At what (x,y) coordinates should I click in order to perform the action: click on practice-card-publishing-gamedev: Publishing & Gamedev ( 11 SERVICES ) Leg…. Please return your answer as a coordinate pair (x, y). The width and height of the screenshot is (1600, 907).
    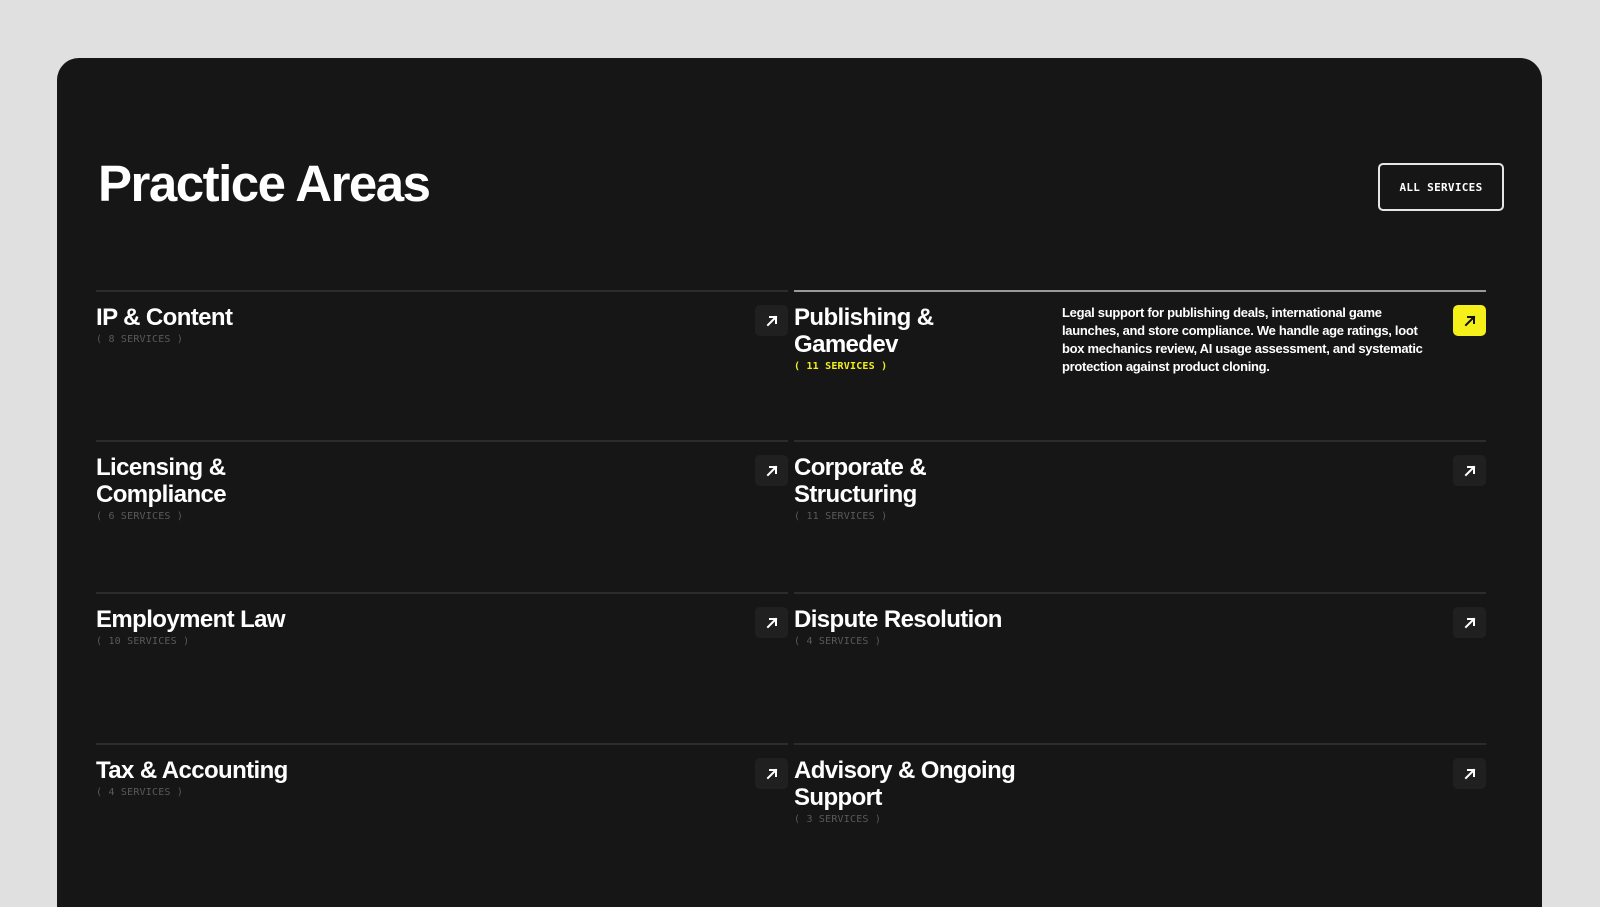
    Looking at the image, I should click on (1140, 365).